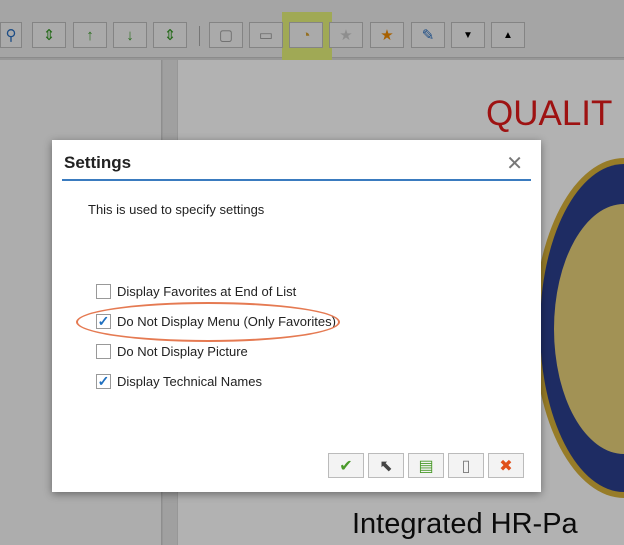  Describe the element at coordinates (98, 162) in the screenshot. I see `dialog-title: Settings` at that location.